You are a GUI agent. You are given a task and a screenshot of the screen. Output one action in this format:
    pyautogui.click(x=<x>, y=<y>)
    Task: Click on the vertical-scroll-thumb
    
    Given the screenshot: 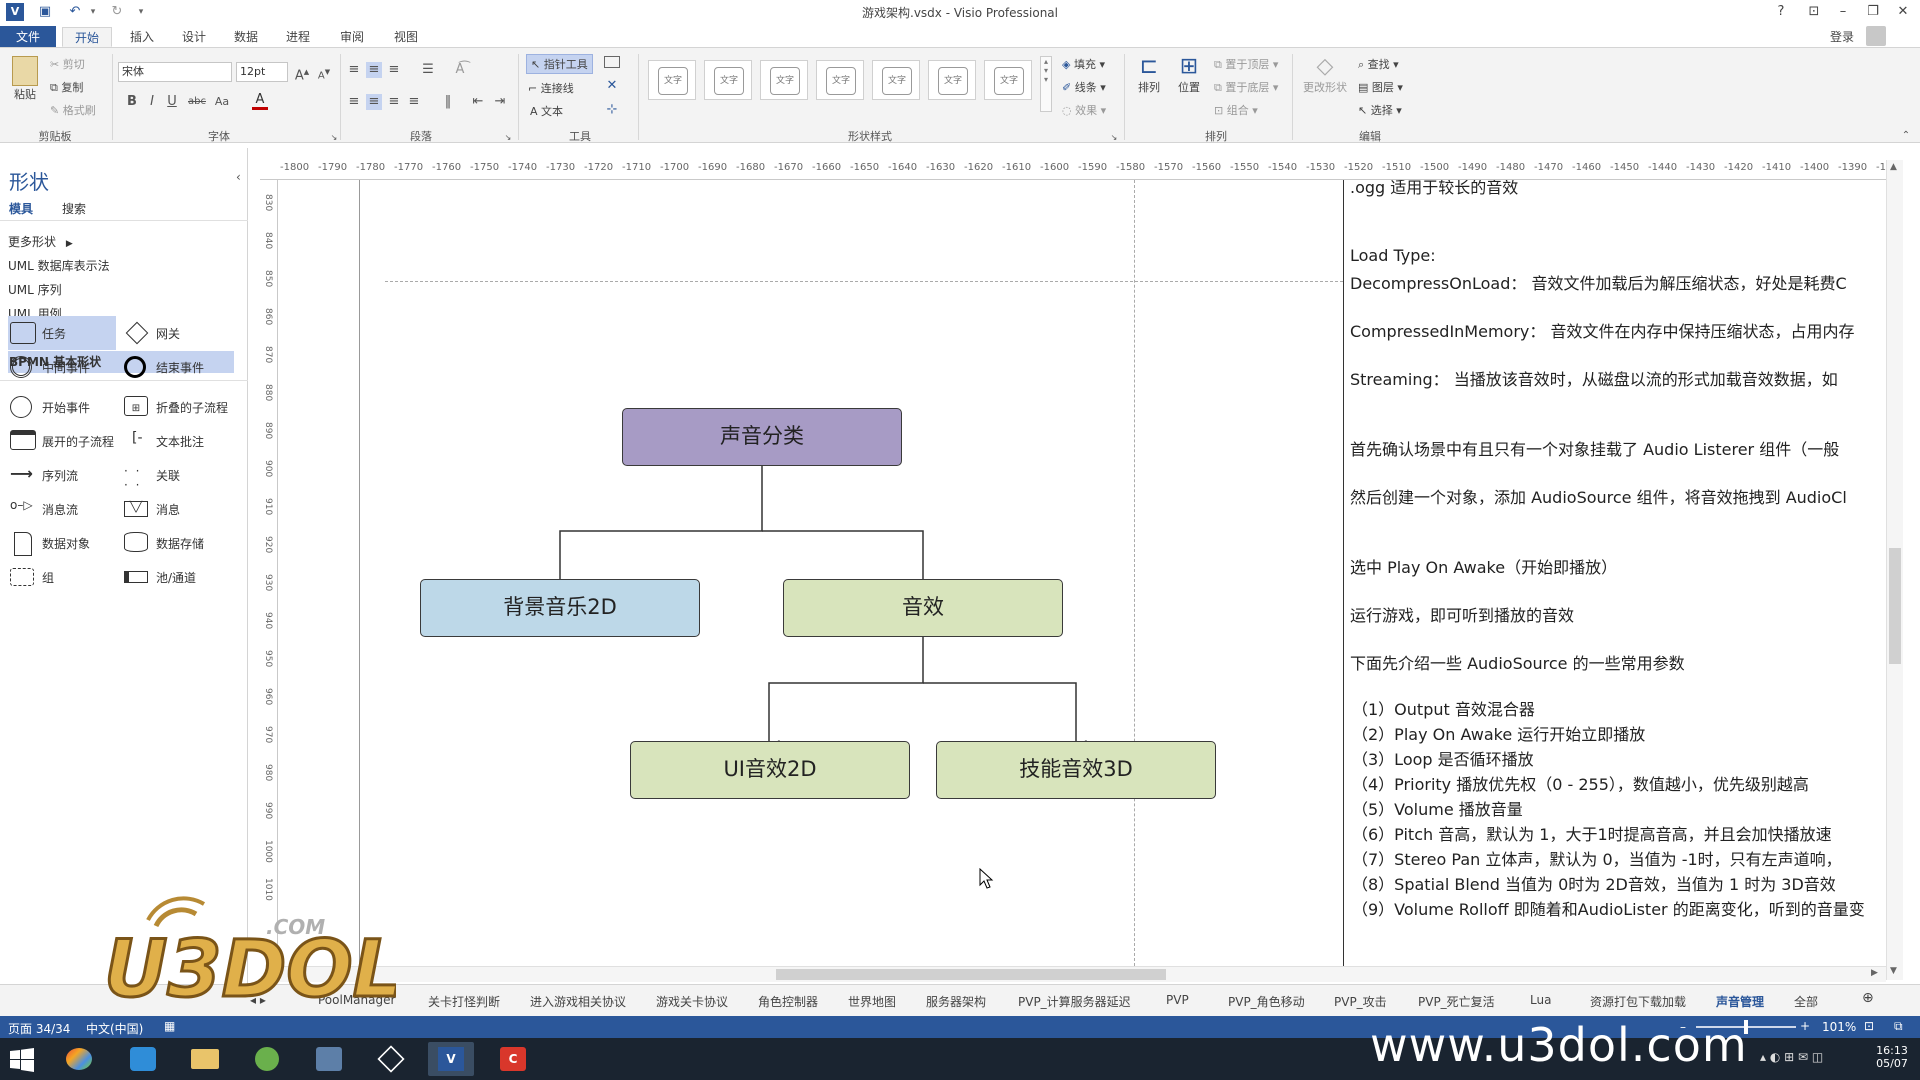 What is the action you would take?
    pyautogui.click(x=1895, y=606)
    